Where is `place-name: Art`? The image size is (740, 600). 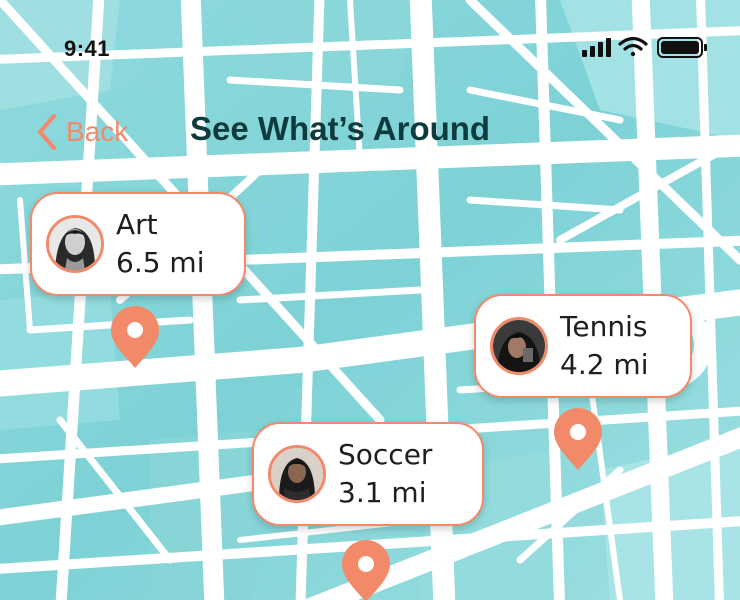 place-name: Art is located at coordinates (137, 224).